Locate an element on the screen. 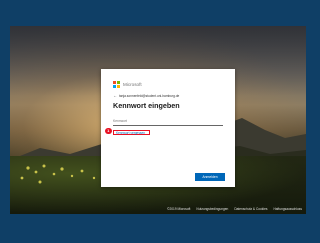 The height and width of the screenshot is (243, 320). account-email: tanja.sonnenfeld@student.uni-hamburg.de is located at coordinates (149, 96).